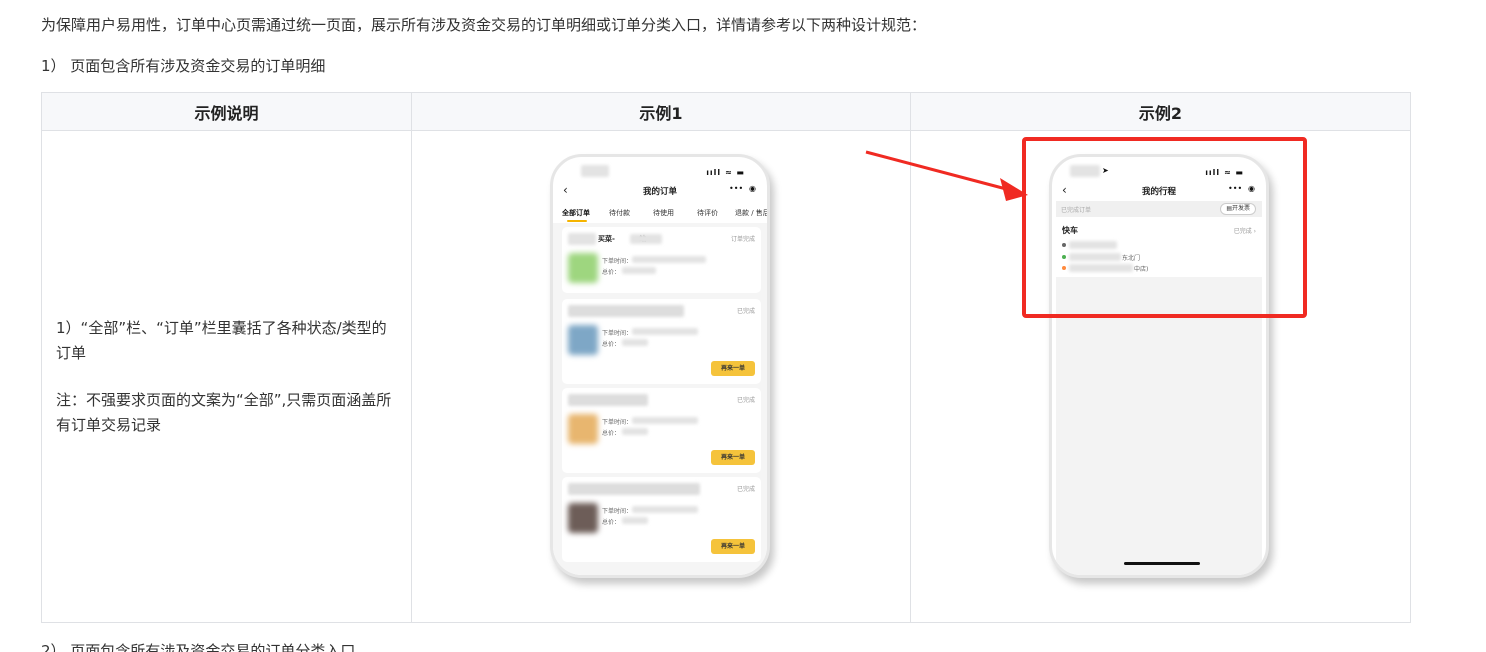 This screenshot has height=652, width=1486. Describe the element at coordinates (577, 221) in the screenshot. I see `active-tab-indicator` at that location.